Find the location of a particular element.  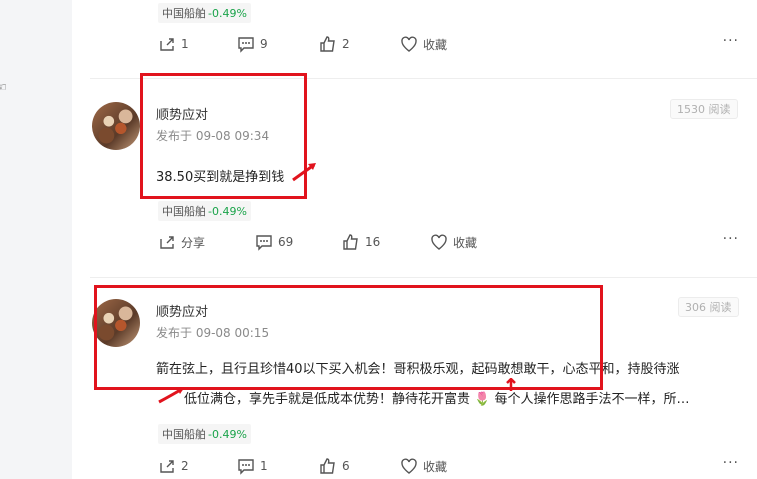

action-bar: 2 1 6 收藏 ··· is located at coordinates (414, 466).